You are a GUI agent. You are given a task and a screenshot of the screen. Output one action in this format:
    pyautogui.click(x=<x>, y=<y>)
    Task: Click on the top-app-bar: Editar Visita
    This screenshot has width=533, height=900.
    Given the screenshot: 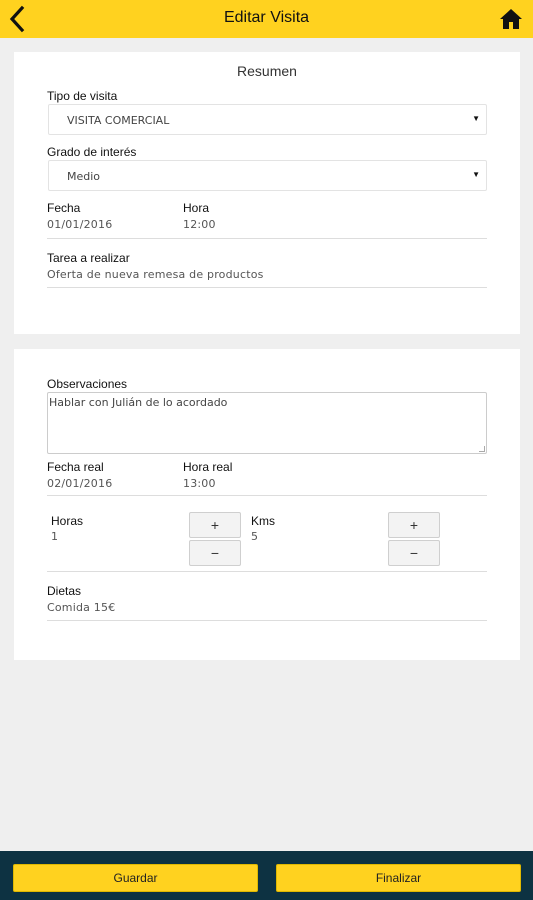 What is the action you would take?
    pyautogui.click(x=266, y=19)
    